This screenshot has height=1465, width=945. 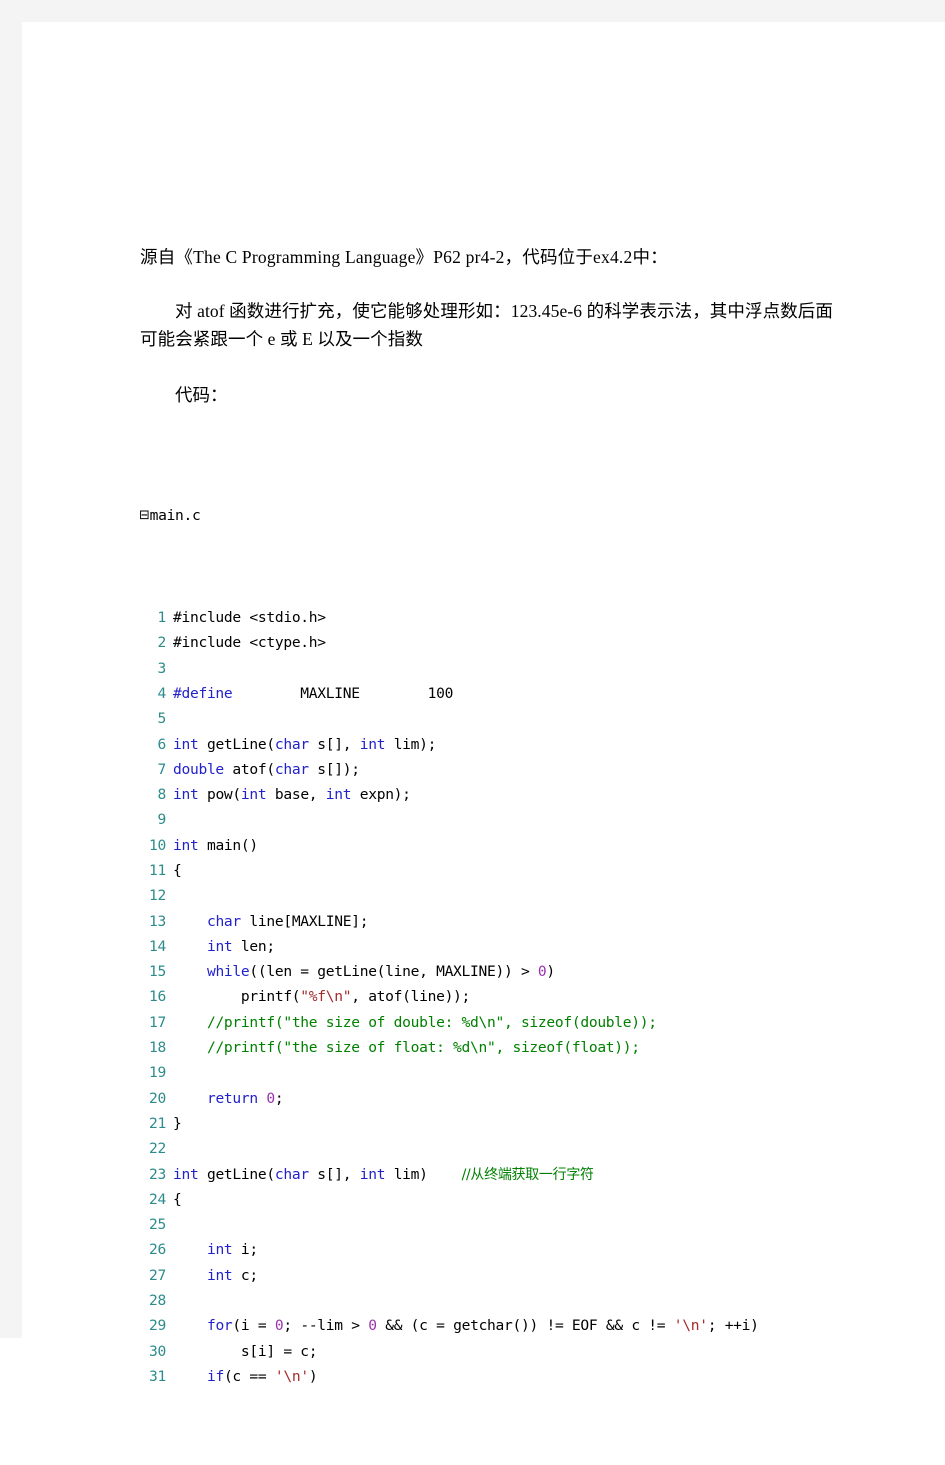 What do you see at coordinates (245, 1275) in the screenshot?
I see `code-token-plain: c;` at bounding box center [245, 1275].